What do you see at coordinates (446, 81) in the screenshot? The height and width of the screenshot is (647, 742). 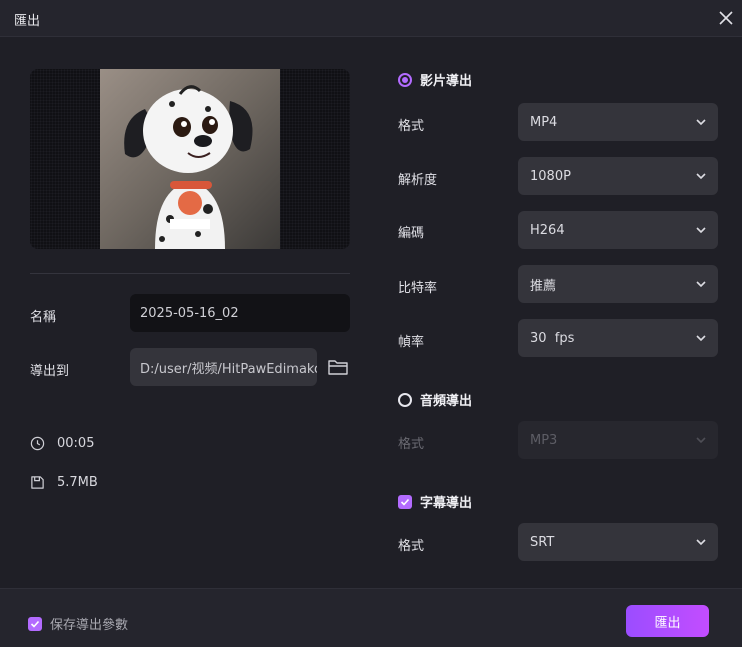 I see `video-export-title: 影片導出` at bounding box center [446, 81].